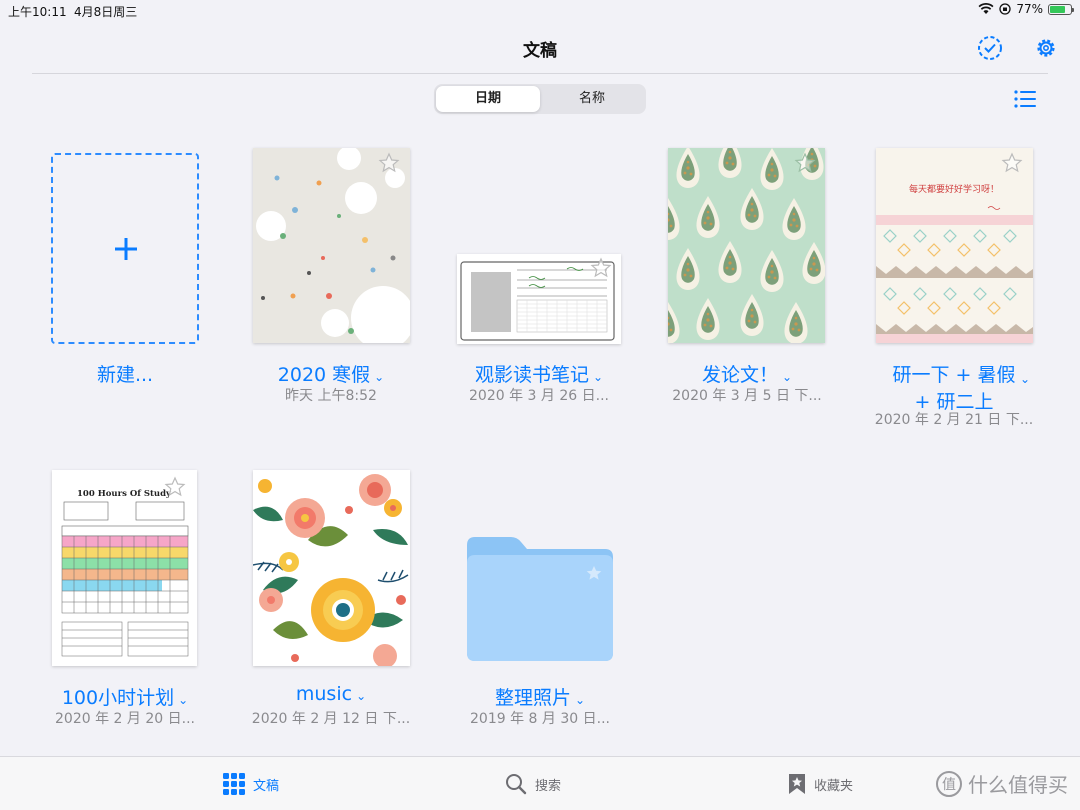 The height and width of the screenshot is (810, 1080). I want to click on document-name: 100小时计划 ⌄, so click(125, 696).